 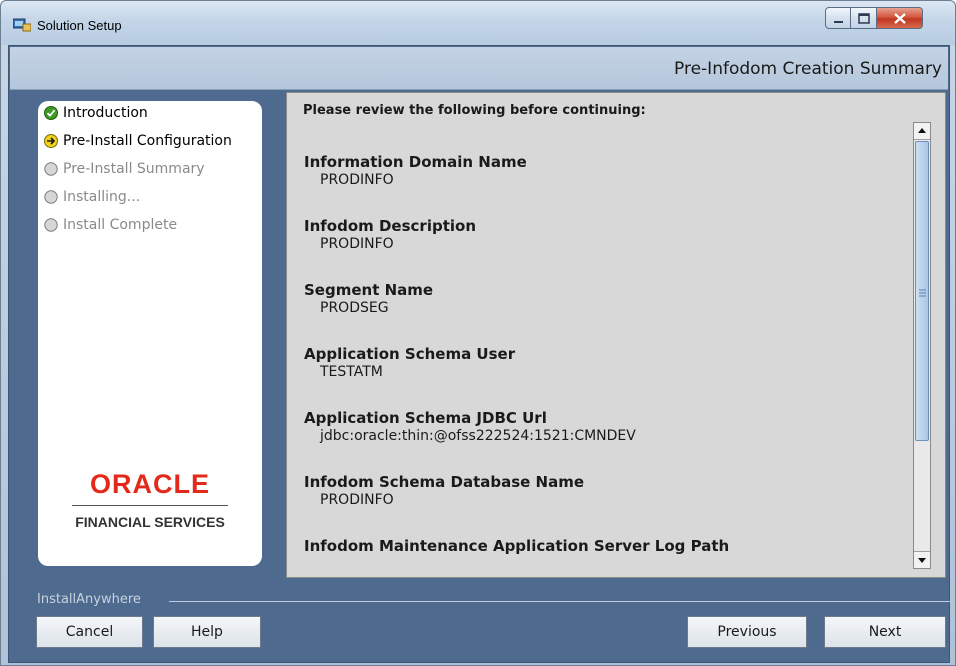 I want to click on help-button: Help, so click(x=207, y=632).